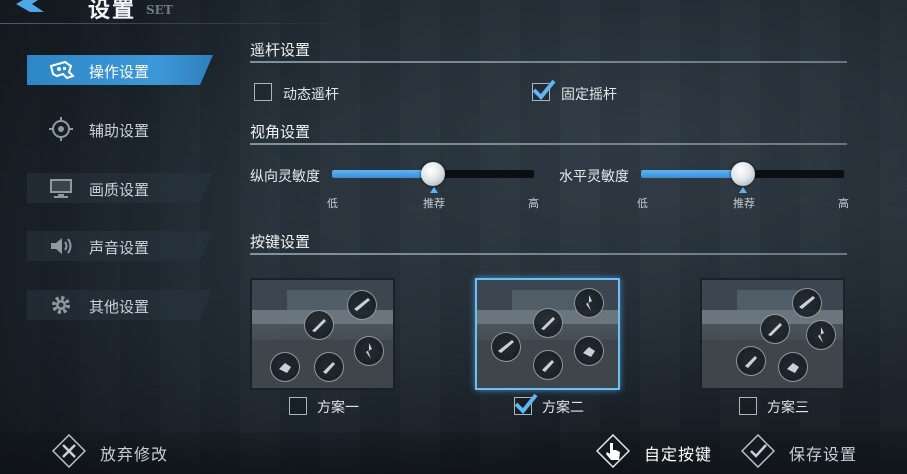  Describe the element at coordinates (311, 95) in the screenshot. I see `dynamic-joystick-label: 动态遥杆` at that location.